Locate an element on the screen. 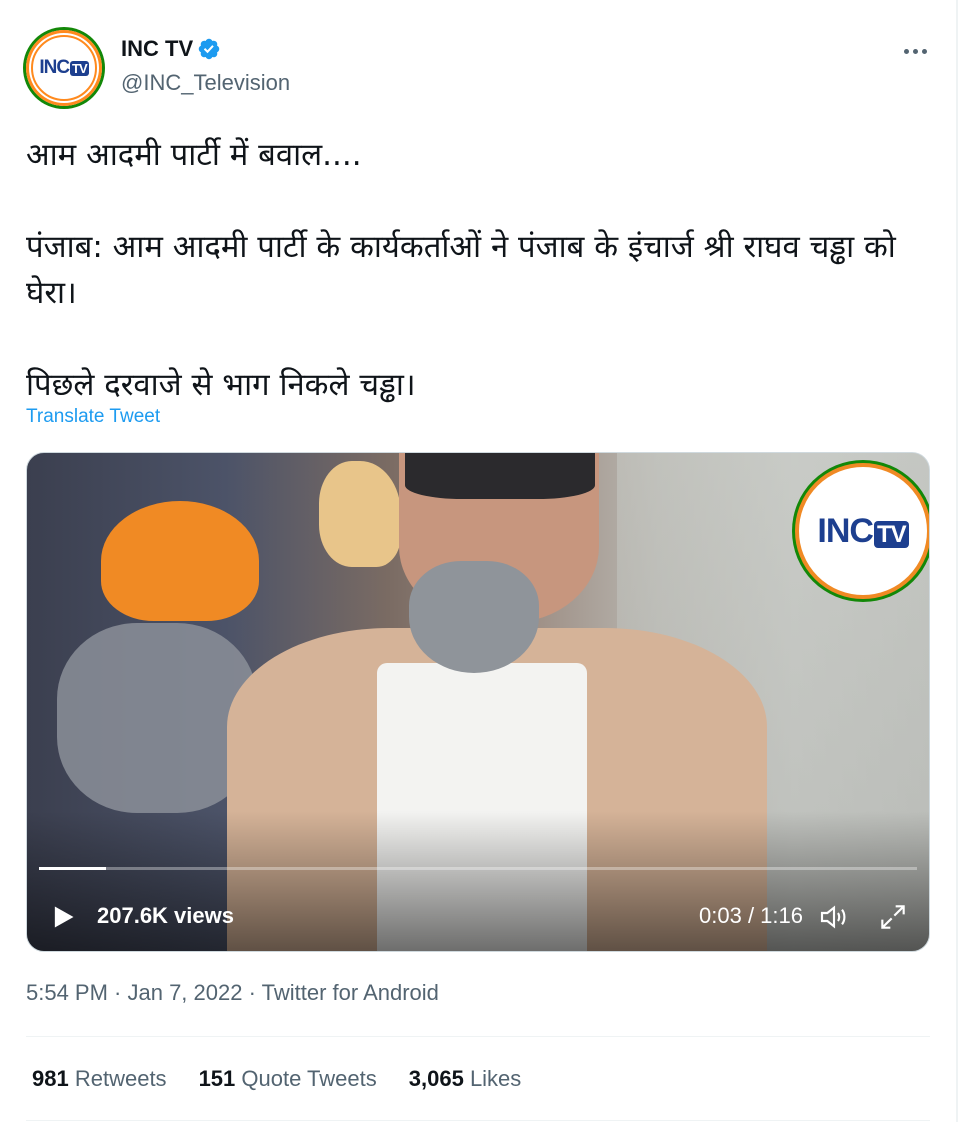 The image size is (960, 1122). verified-badge-icon is located at coordinates (209, 49).